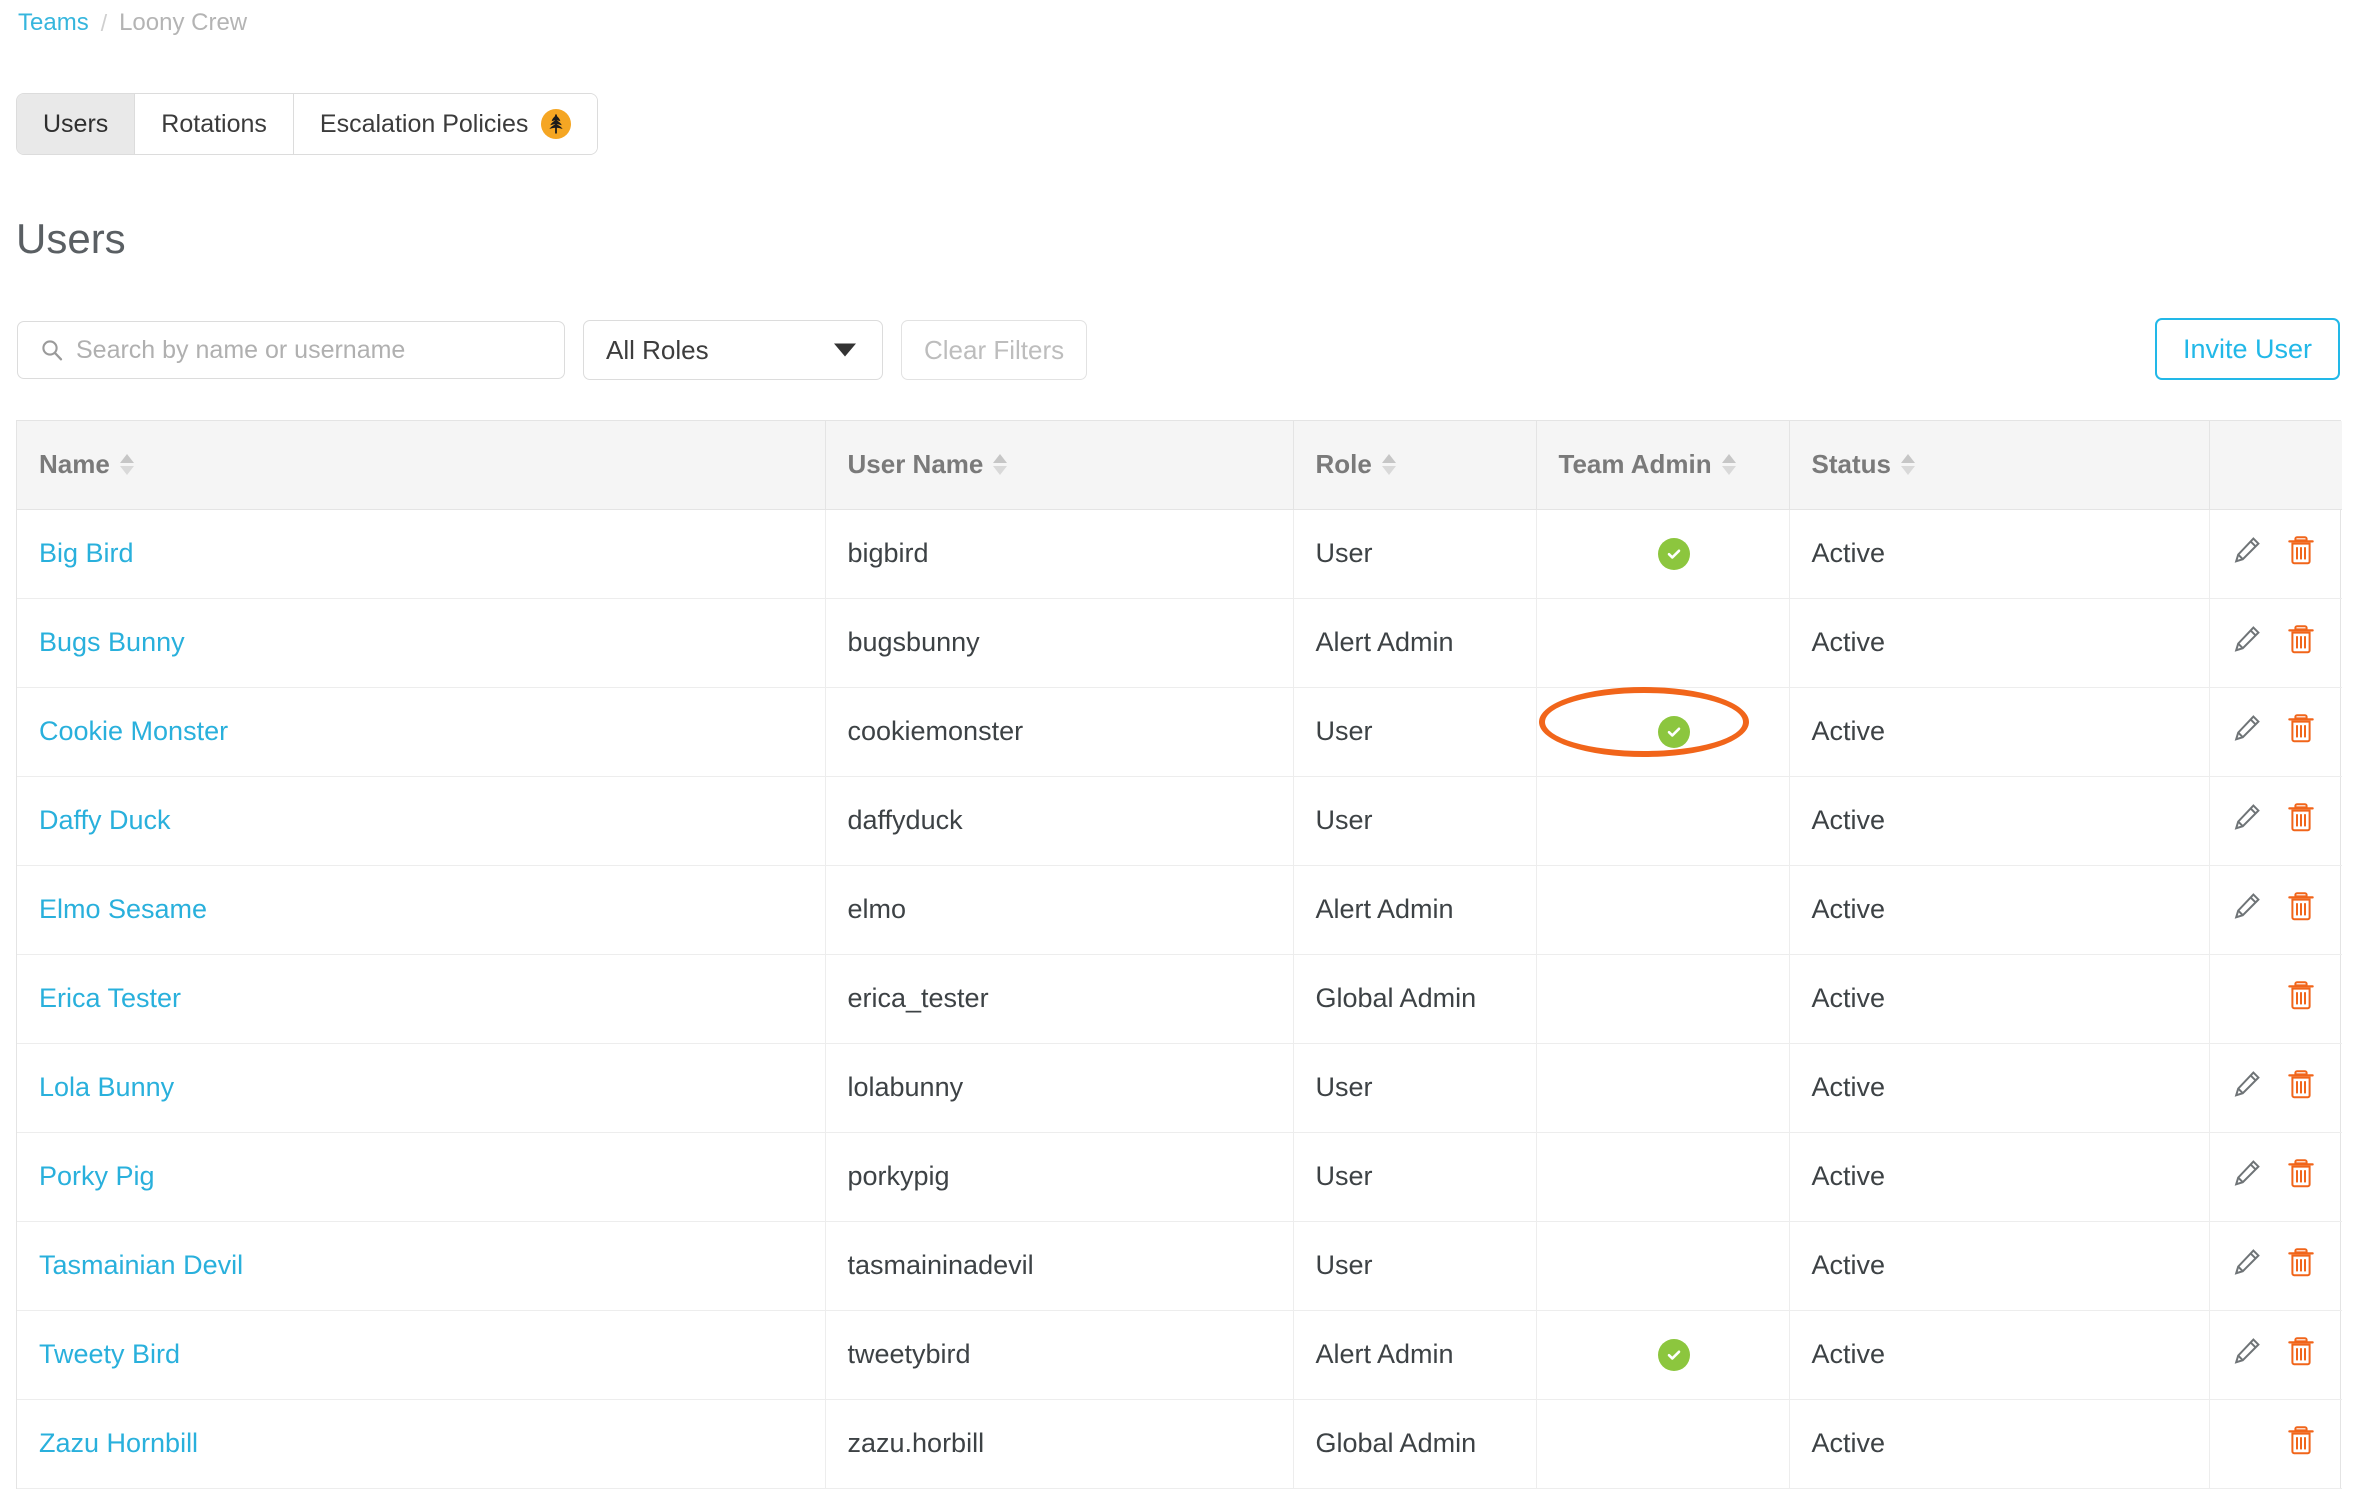 The image size is (2358, 1500). What do you see at coordinates (183, 22) in the screenshot?
I see `breadcrumb-current-team: Loony Crew` at bounding box center [183, 22].